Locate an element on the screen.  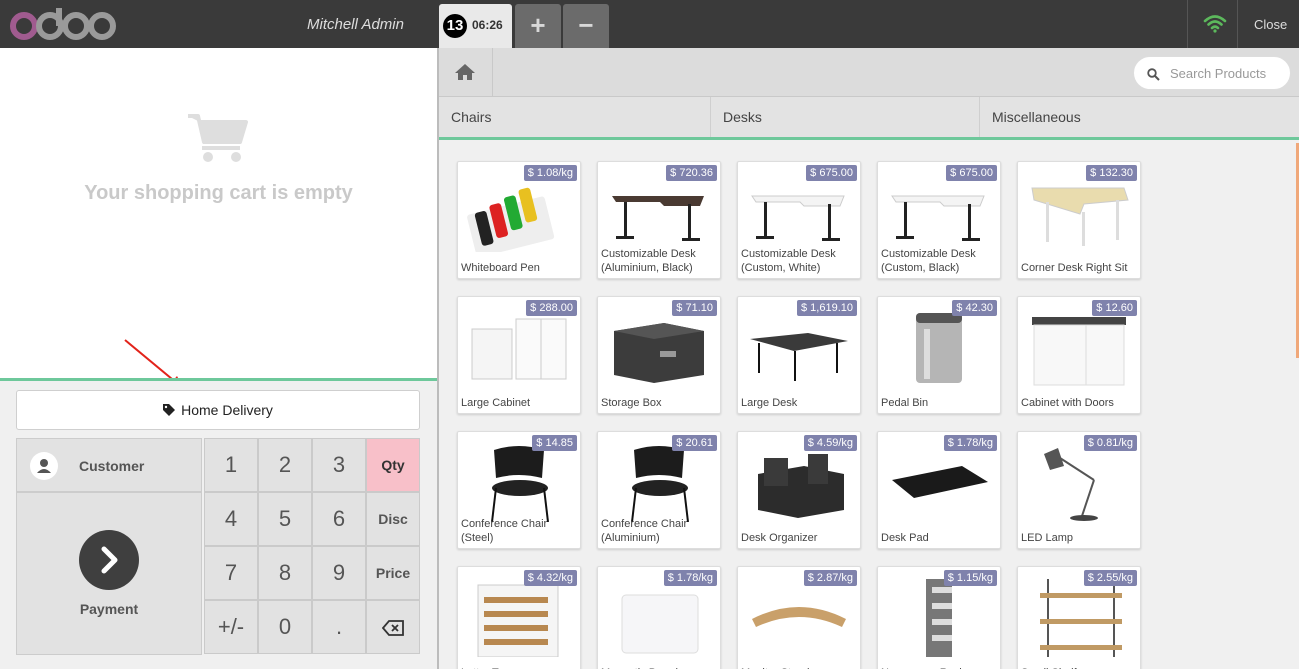
backspace-icon is located at coordinates (392, 628).